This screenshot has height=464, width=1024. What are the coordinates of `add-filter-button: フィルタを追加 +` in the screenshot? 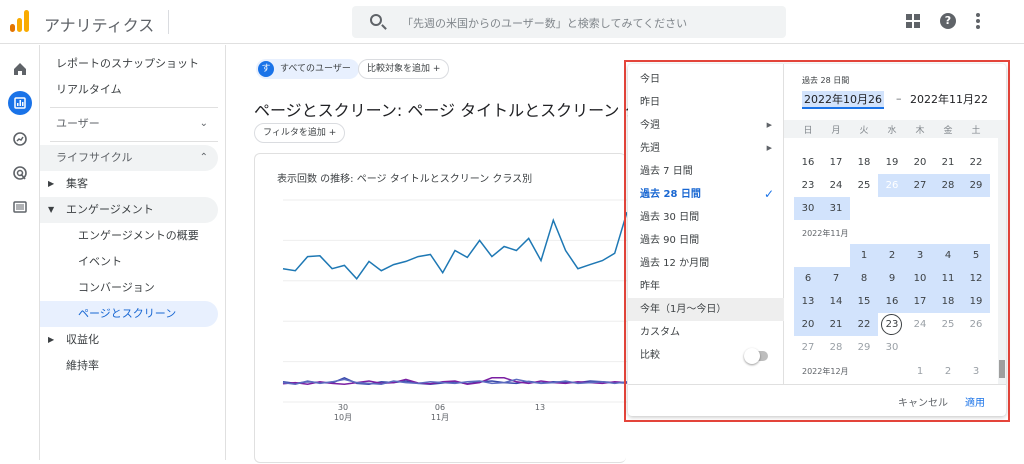 It's located at (300, 133).